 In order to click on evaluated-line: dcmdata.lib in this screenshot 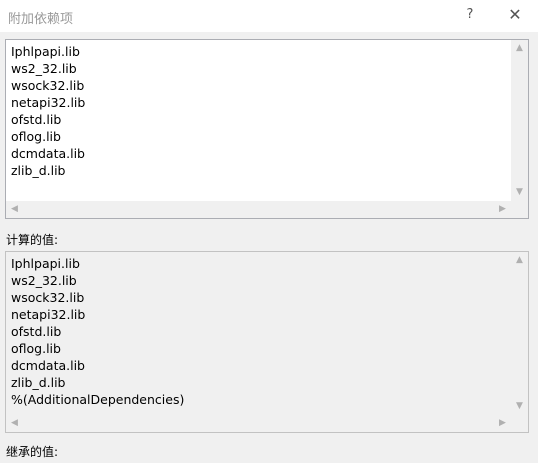, I will do `click(48, 365)`.